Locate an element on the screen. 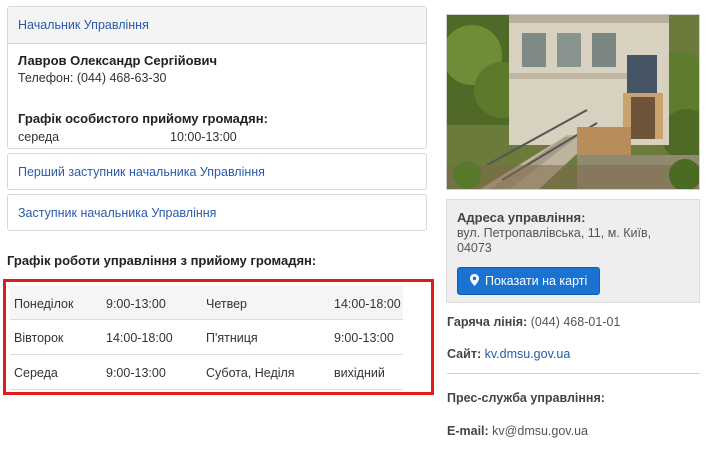 Image resolution: width=718 pixels, height=450 pixels. press-service-label: Прес-служба управління: is located at coordinates (526, 398).